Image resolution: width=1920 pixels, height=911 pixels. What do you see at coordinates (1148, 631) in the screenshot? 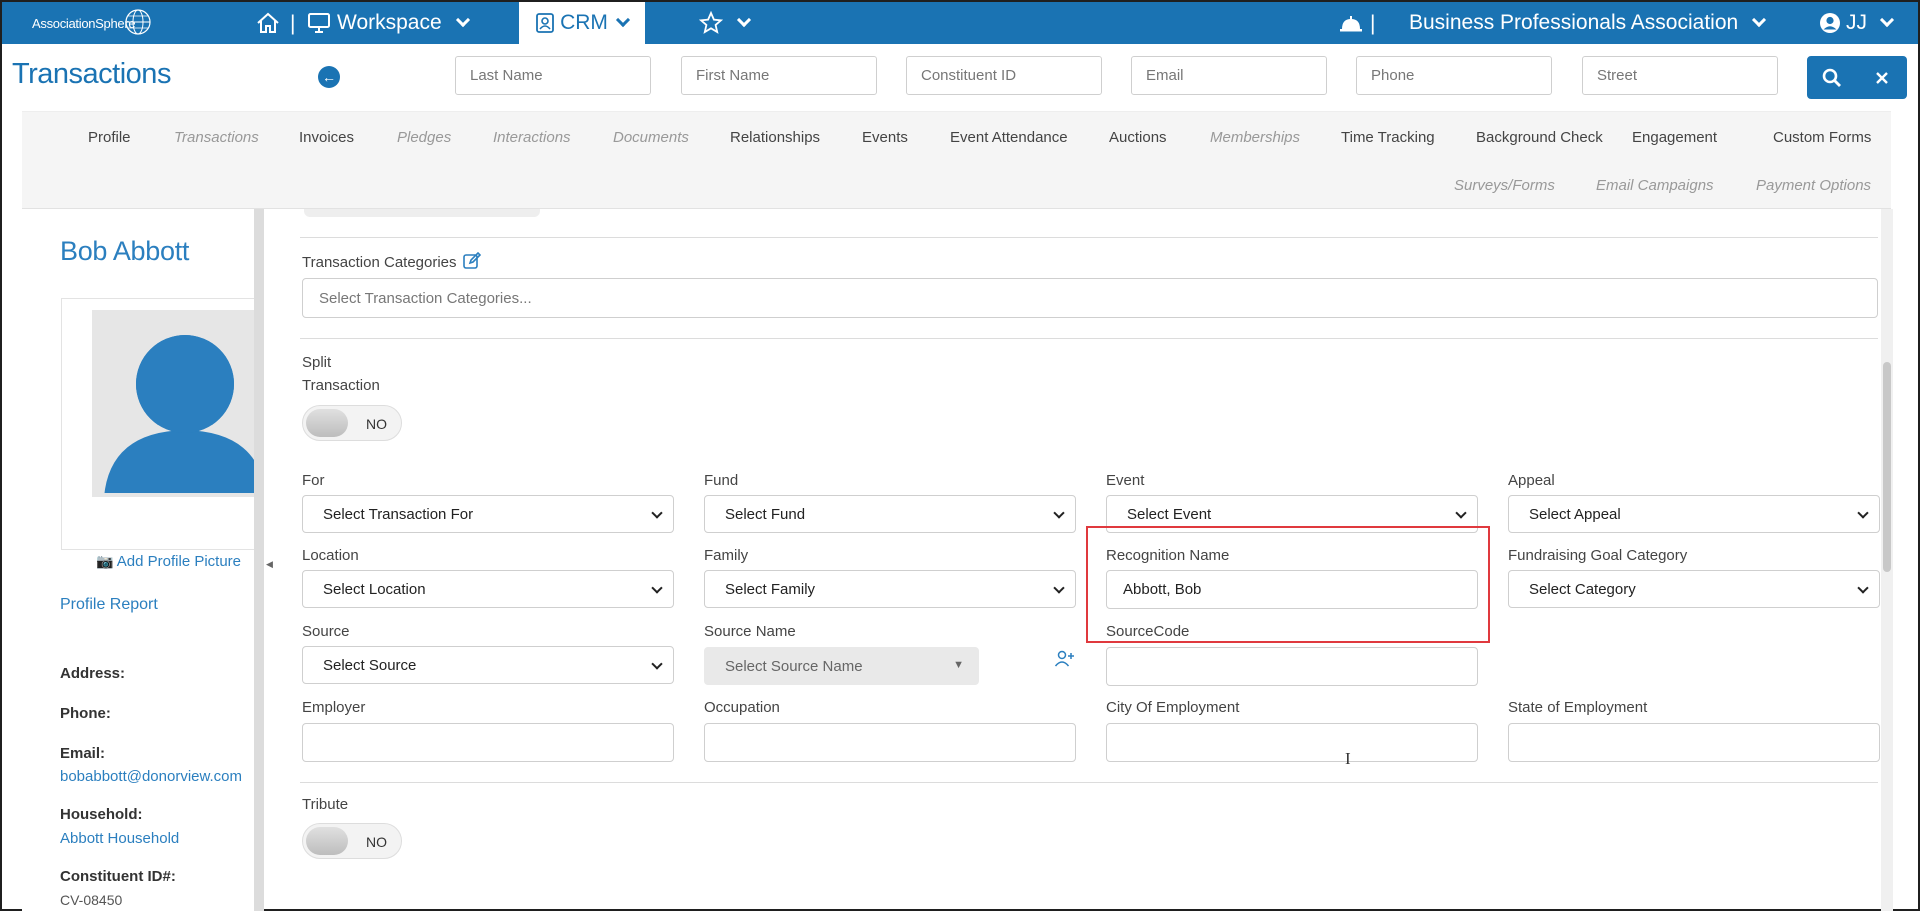
I see `sourcecode-label: SourceCode` at bounding box center [1148, 631].